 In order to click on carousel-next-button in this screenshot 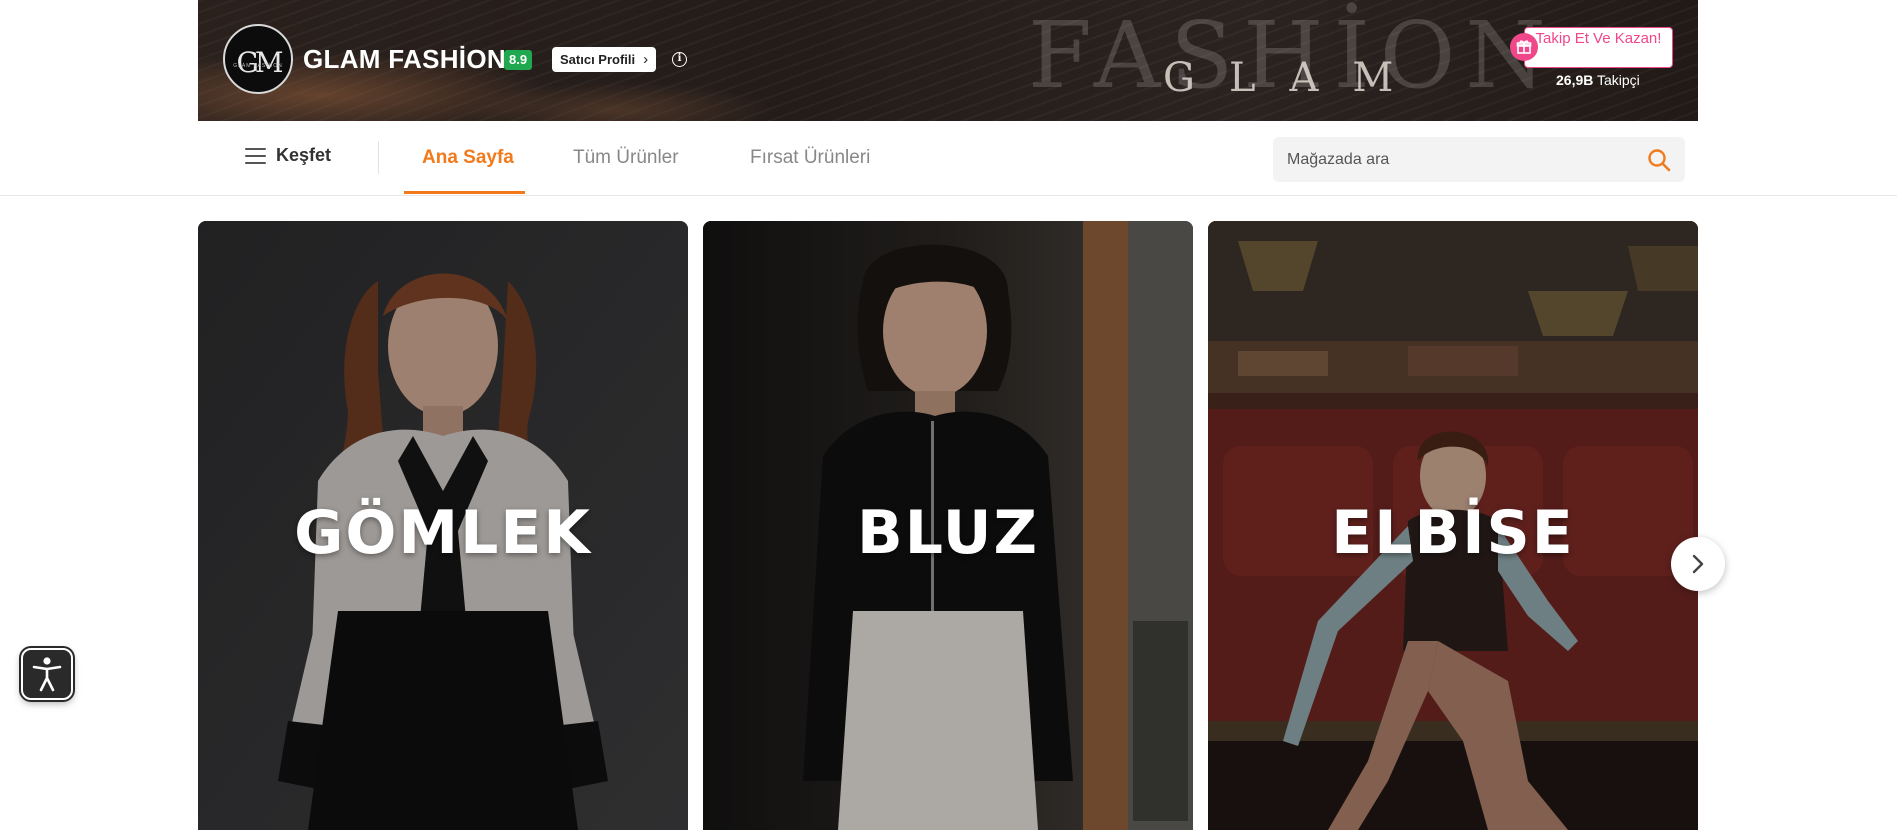, I will do `click(1698, 564)`.